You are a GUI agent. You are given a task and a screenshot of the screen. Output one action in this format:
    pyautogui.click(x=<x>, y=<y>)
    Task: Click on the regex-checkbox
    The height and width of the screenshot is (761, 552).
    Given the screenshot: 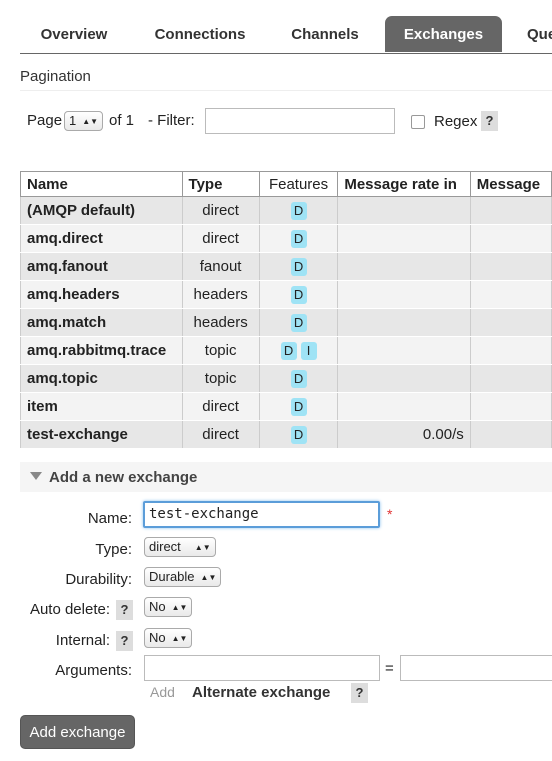 What is the action you would take?
    pyautogui.click(x=418, y=122)
    